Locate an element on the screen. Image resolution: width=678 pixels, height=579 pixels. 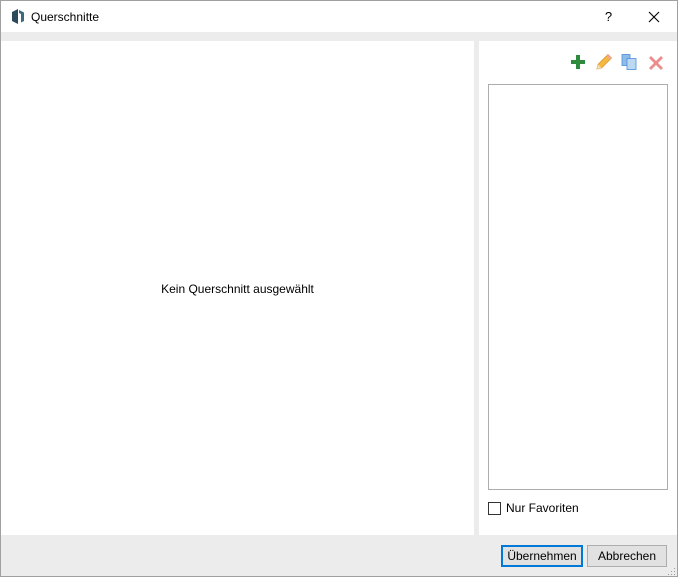
resize-grip-icon is located at coordinates (671, 570).